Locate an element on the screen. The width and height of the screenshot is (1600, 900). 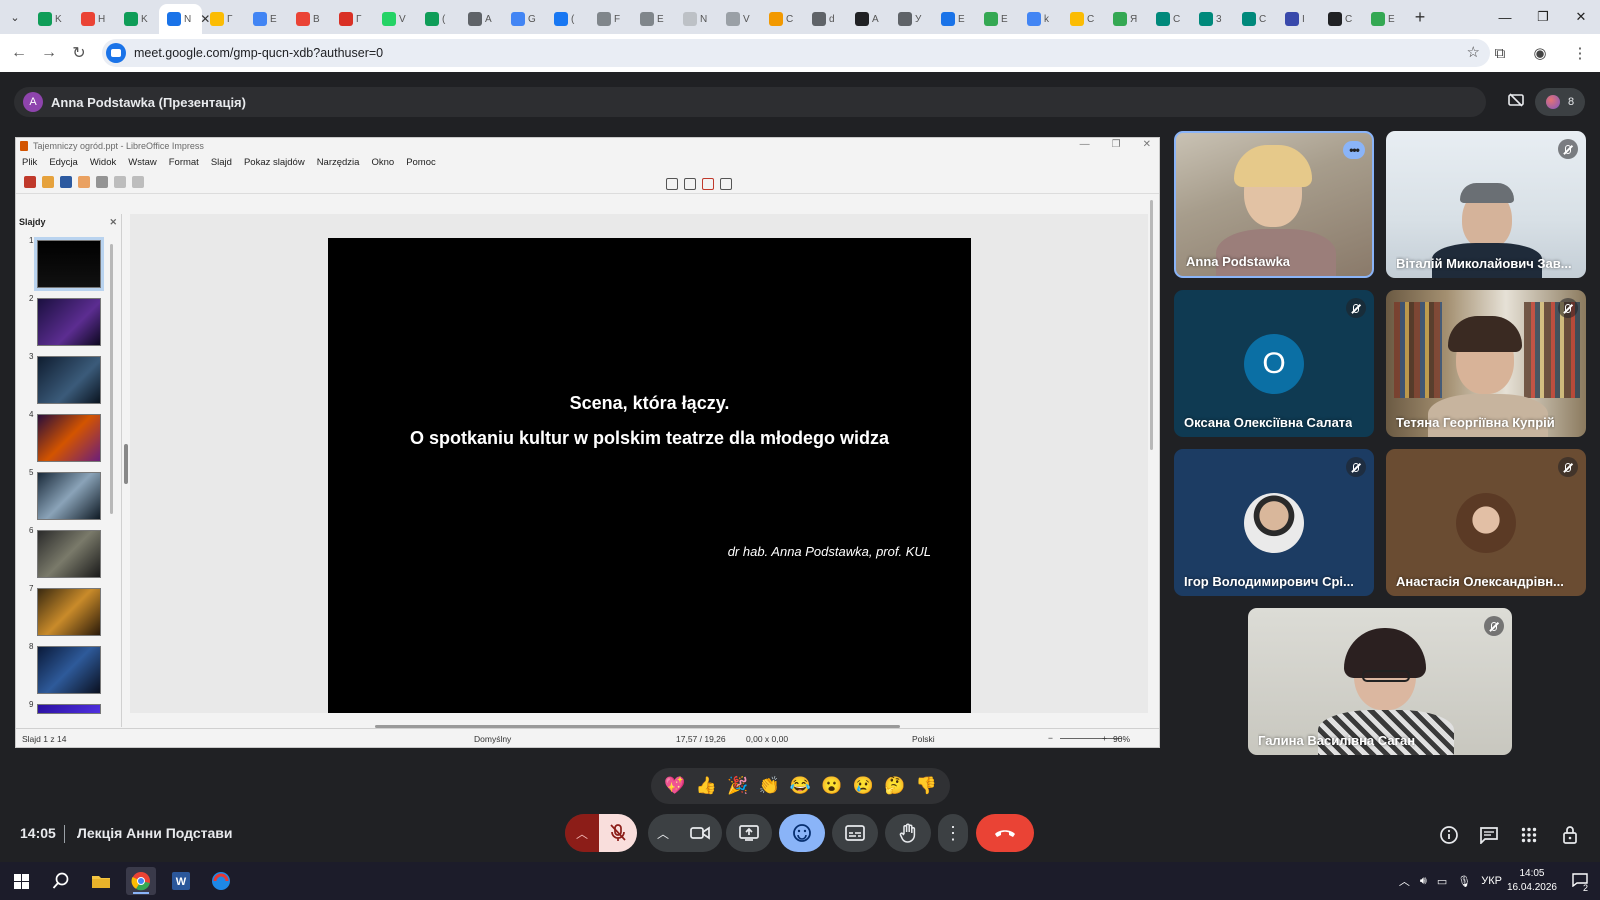
meeting-details-icon is located at coordinates (1449, 835).